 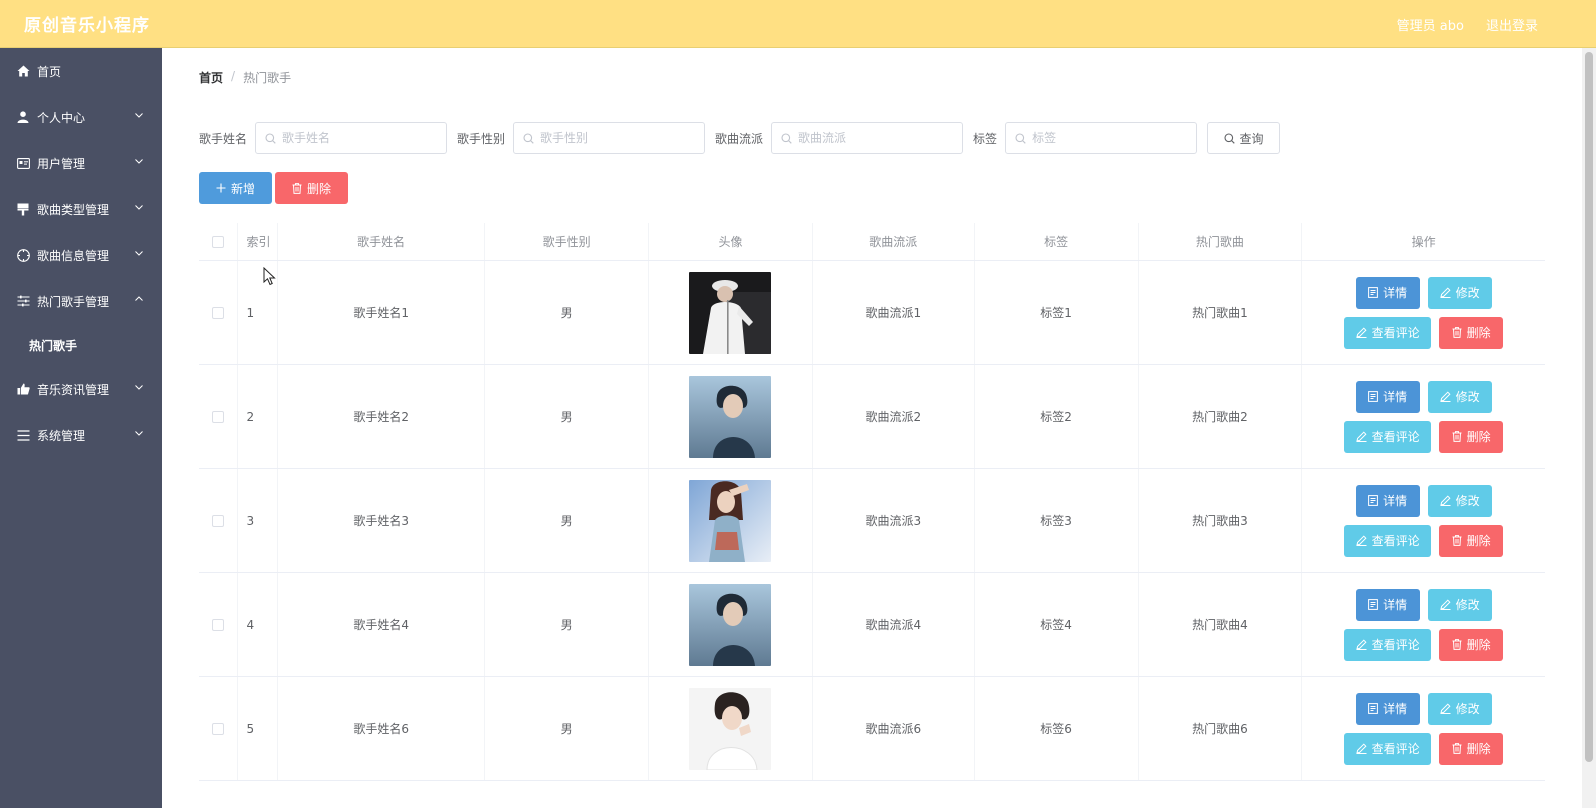 I want to click on sidebar-item-system: 系统管理, so click(x=81, y=435).